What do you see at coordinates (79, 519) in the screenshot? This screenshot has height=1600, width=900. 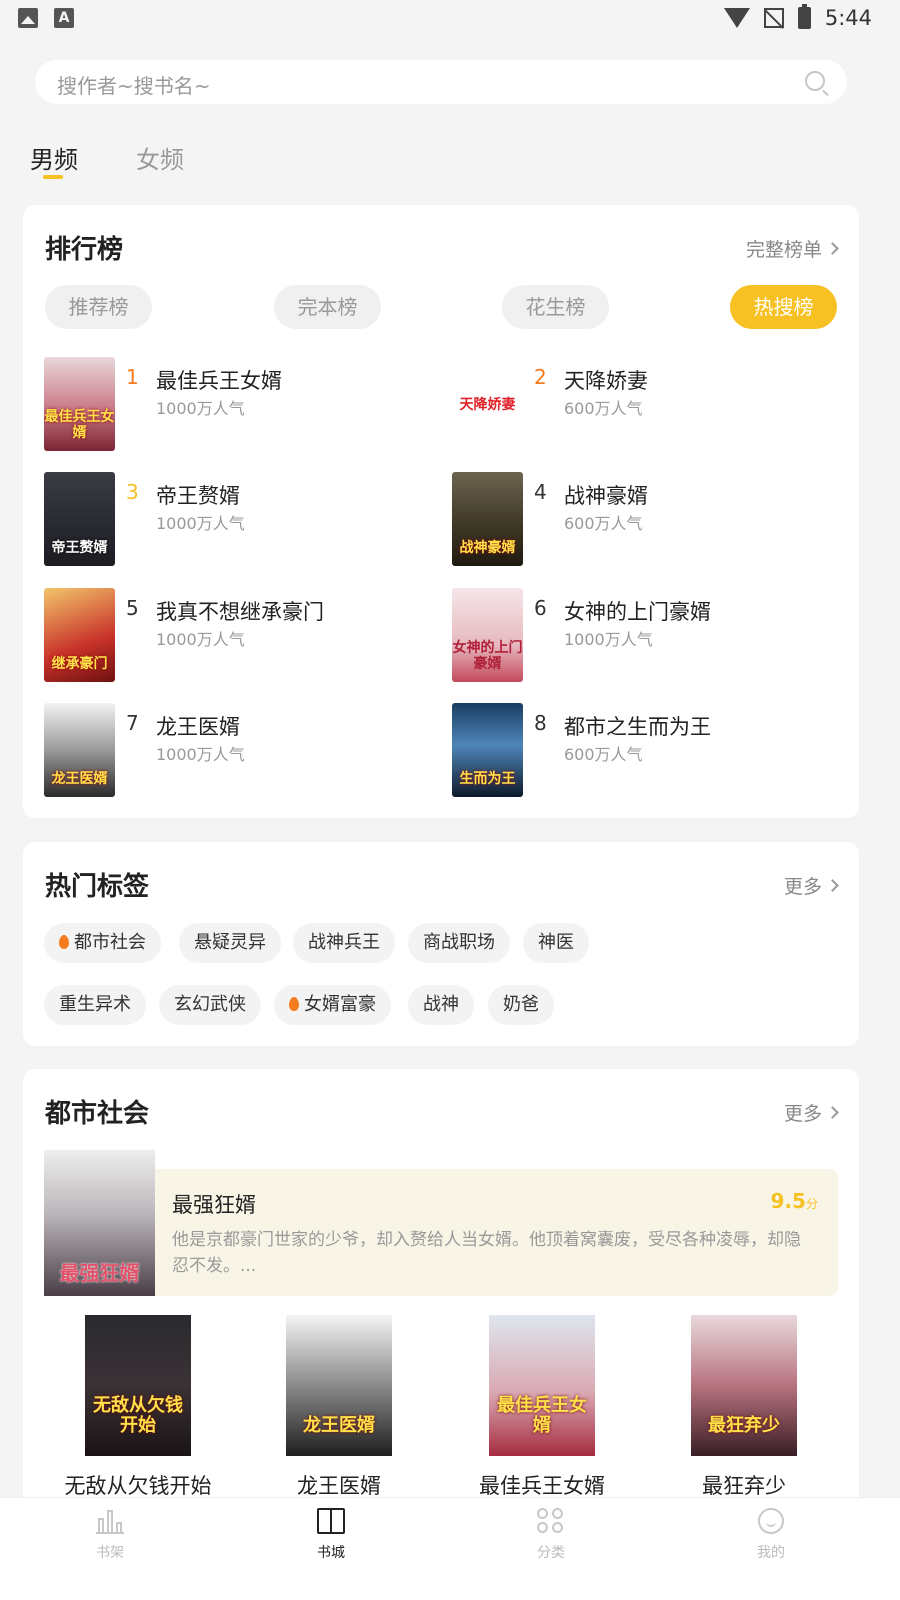 I see `book-cover: 帝王赘婿` at bounding box center [79, 519].